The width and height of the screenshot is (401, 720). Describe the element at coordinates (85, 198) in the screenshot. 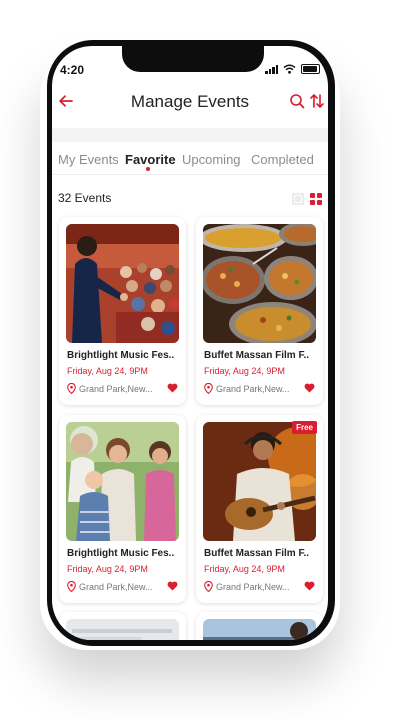

I see `events-count: 32 Events` at that location.